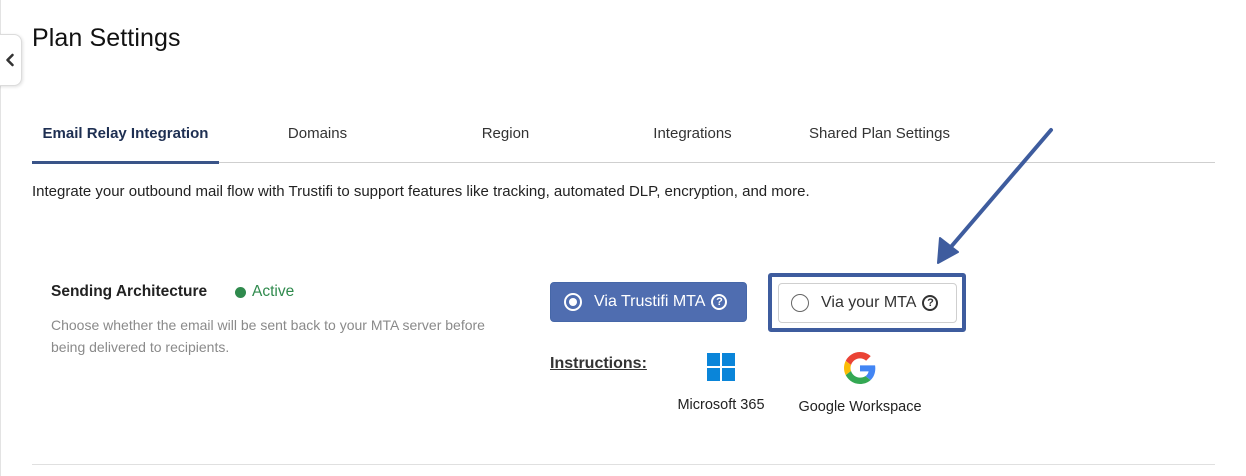  What do you see at coordinates (721, 382) in the screenshot?
I see `microsoft-365-link: Microsoft 365` at bounding box center [721, 382].